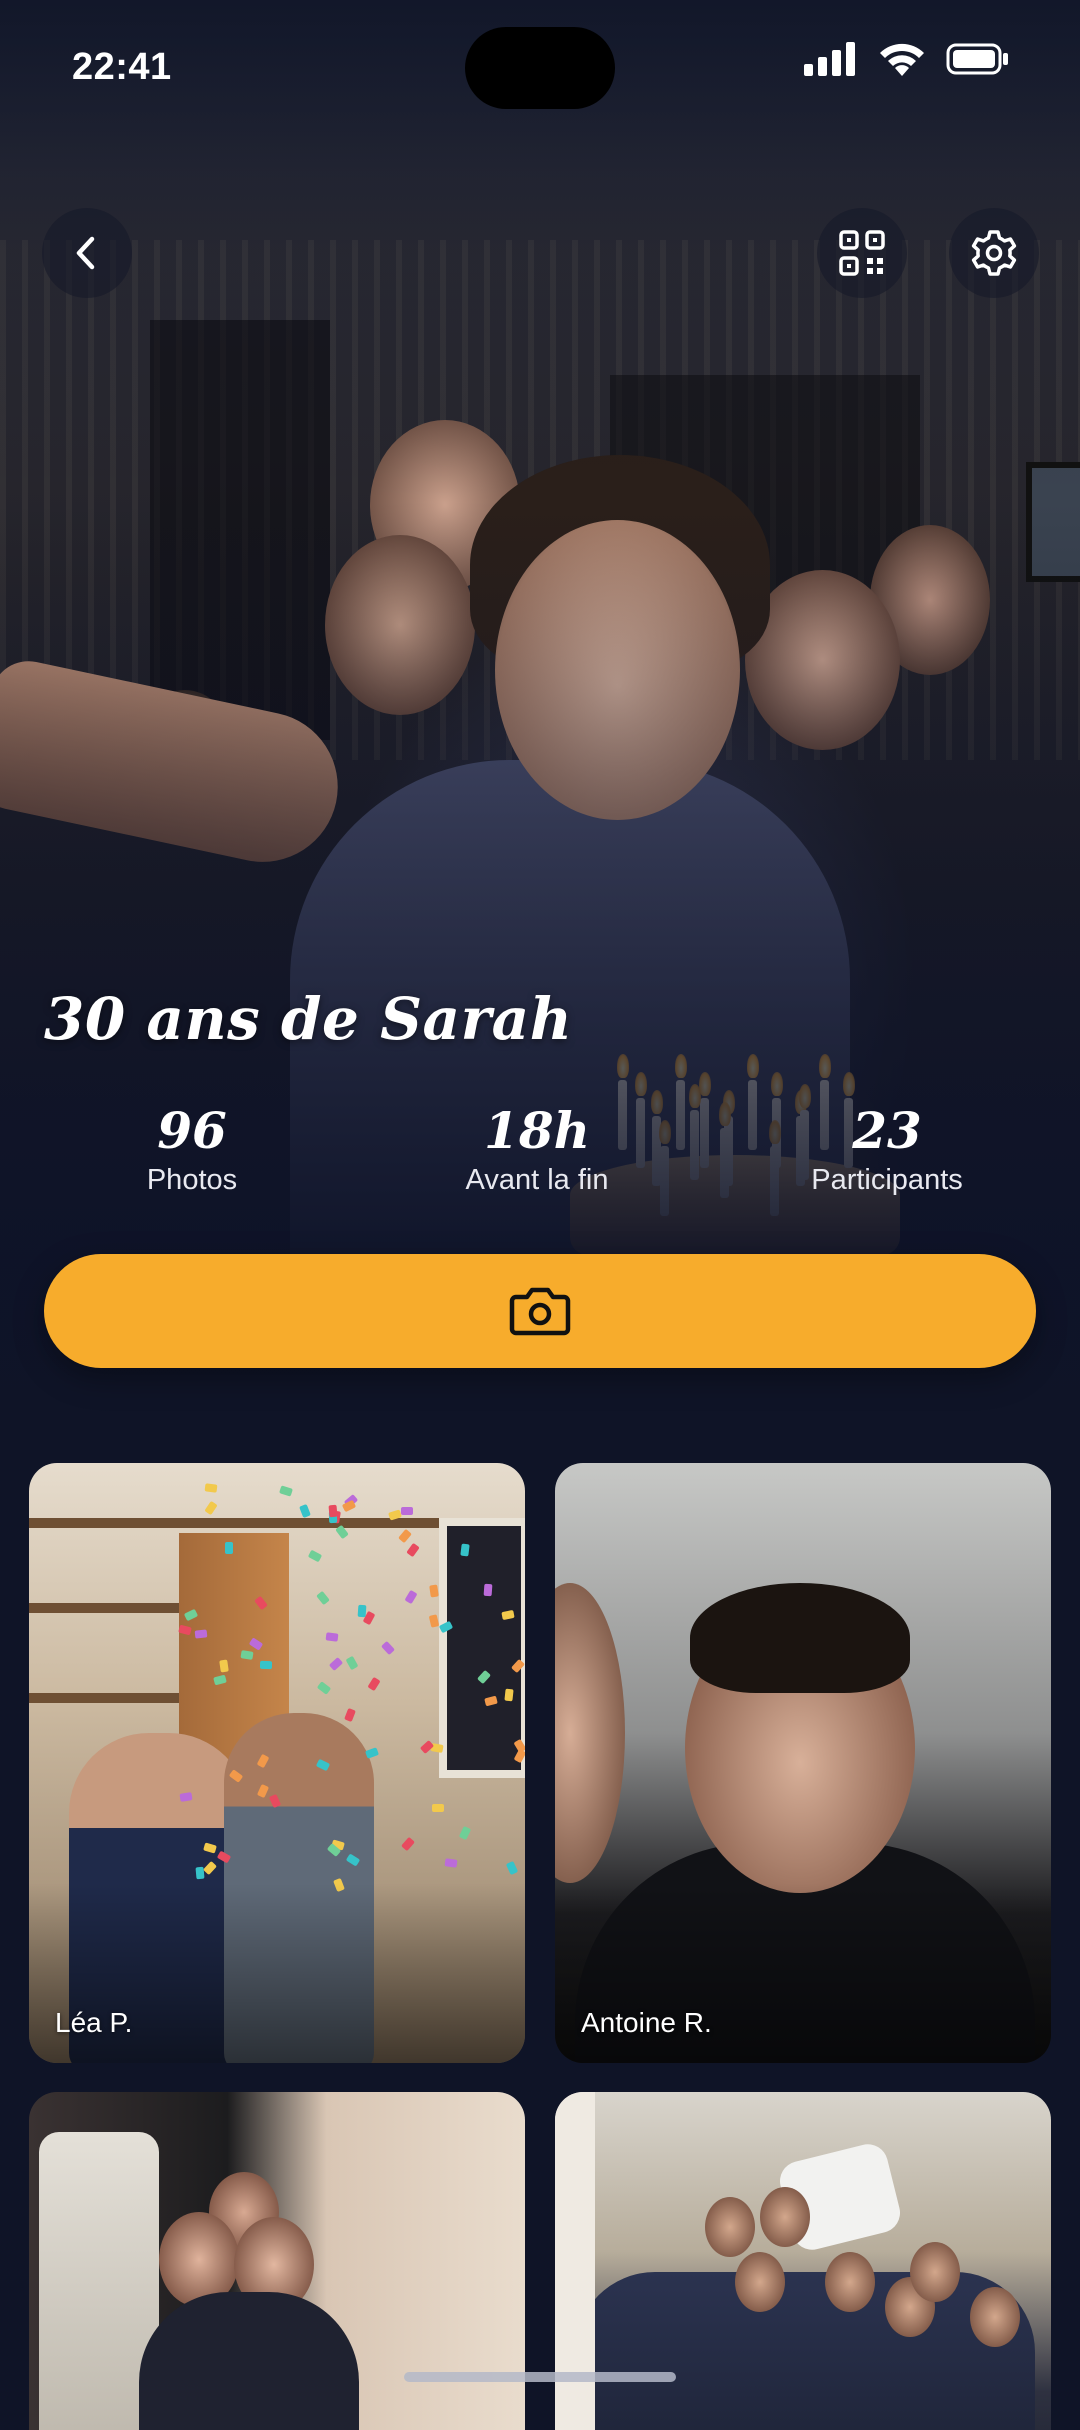 Image resolution: width=1080 pixels, height=2430 pixels. I want to click on chevron-left-icon, so click(85, 253).